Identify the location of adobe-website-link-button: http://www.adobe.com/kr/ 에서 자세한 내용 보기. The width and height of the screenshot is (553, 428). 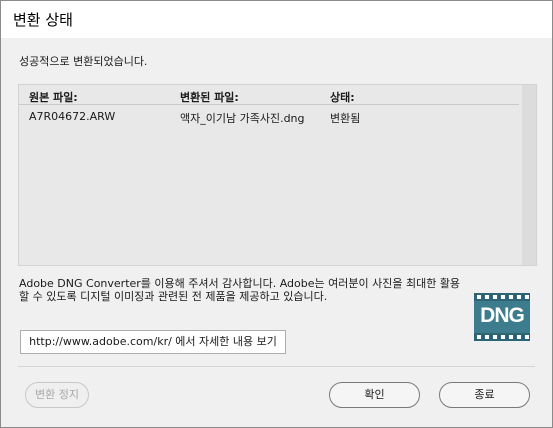
(153, 342).